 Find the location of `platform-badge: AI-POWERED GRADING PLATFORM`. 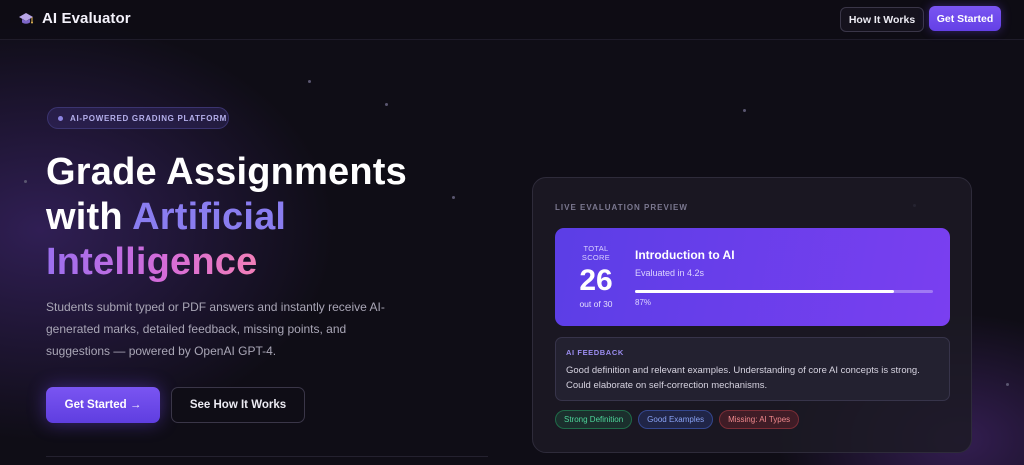

platform-badge: AI-POWERED GRADING PLATFORM is located at coordinates (138, 118).